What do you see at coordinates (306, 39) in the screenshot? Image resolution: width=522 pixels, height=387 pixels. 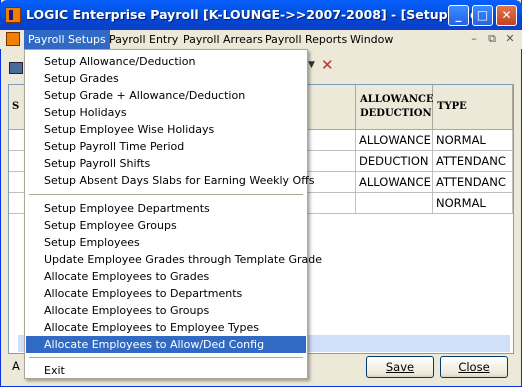 I see `menu-payroll-reports: Payroll Reports` at bounding box center [306, 39].